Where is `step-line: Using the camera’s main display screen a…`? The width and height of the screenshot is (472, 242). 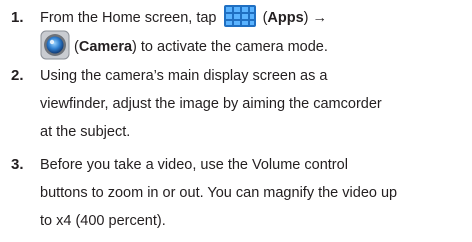
step-line: Using the camera’s main display screen a… is located at coordinates (184, 76).